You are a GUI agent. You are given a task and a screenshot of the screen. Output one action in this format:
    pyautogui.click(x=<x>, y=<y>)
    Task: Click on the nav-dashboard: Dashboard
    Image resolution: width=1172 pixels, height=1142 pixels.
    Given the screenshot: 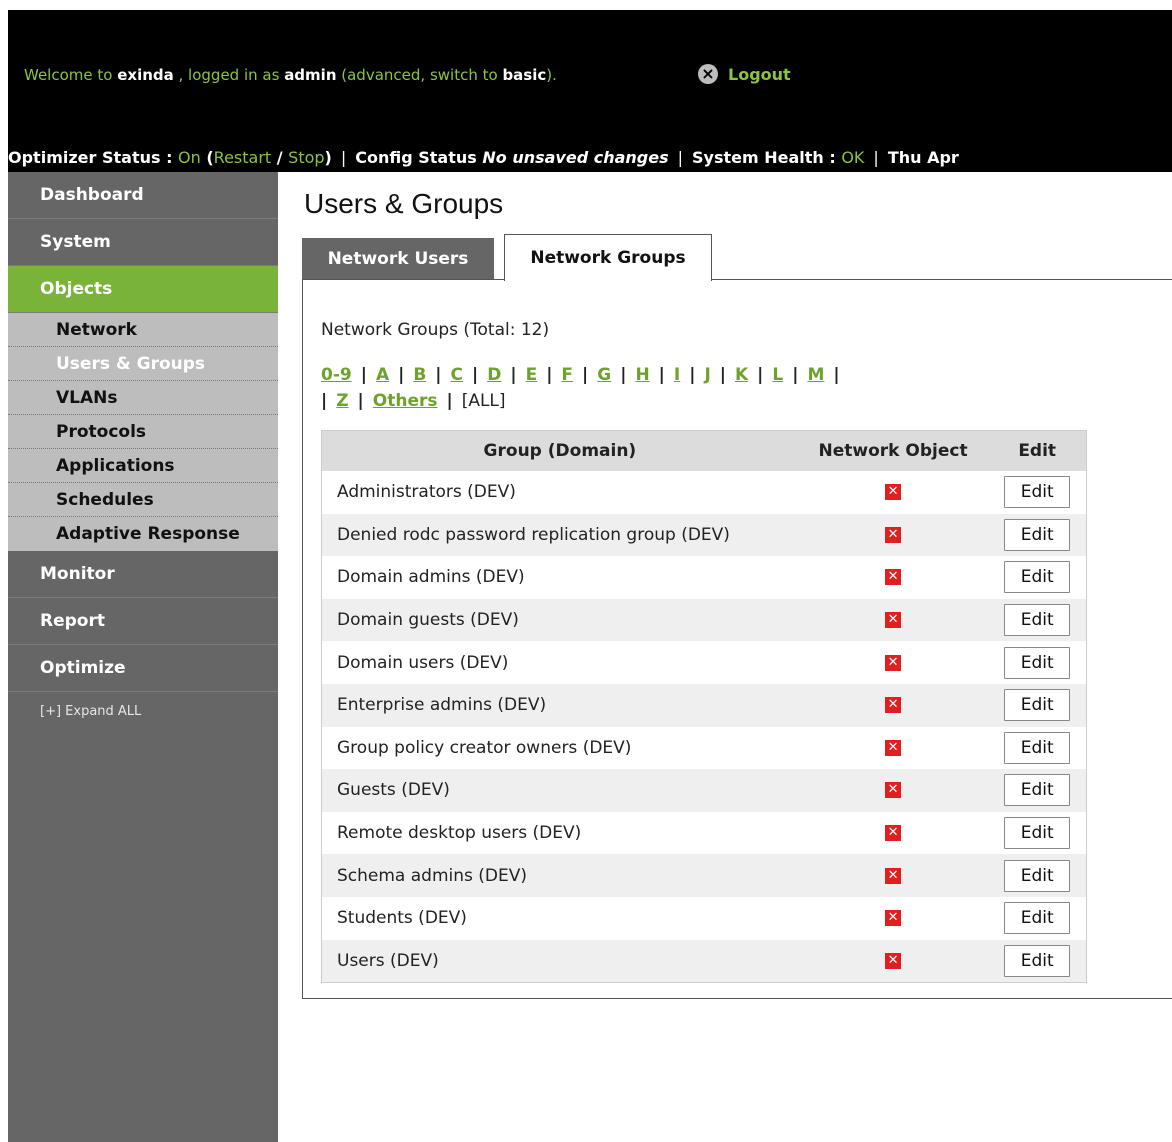 What is the action you would take?
    pyautogui.click(x=143, y=195)
    